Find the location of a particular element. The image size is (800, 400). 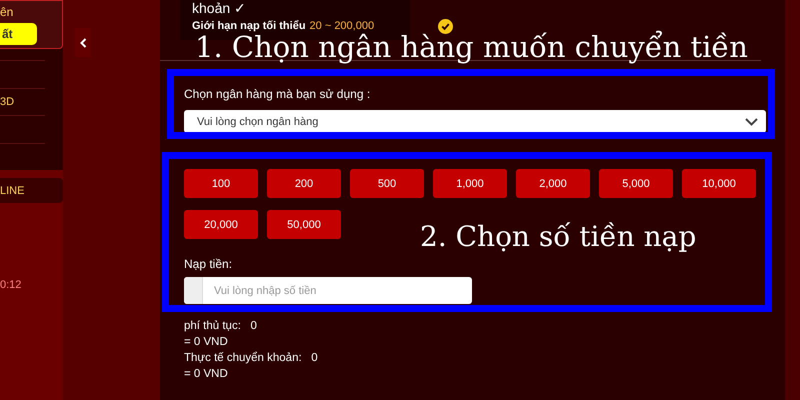

amount-button: 200 is located at coordinates (304, 183).